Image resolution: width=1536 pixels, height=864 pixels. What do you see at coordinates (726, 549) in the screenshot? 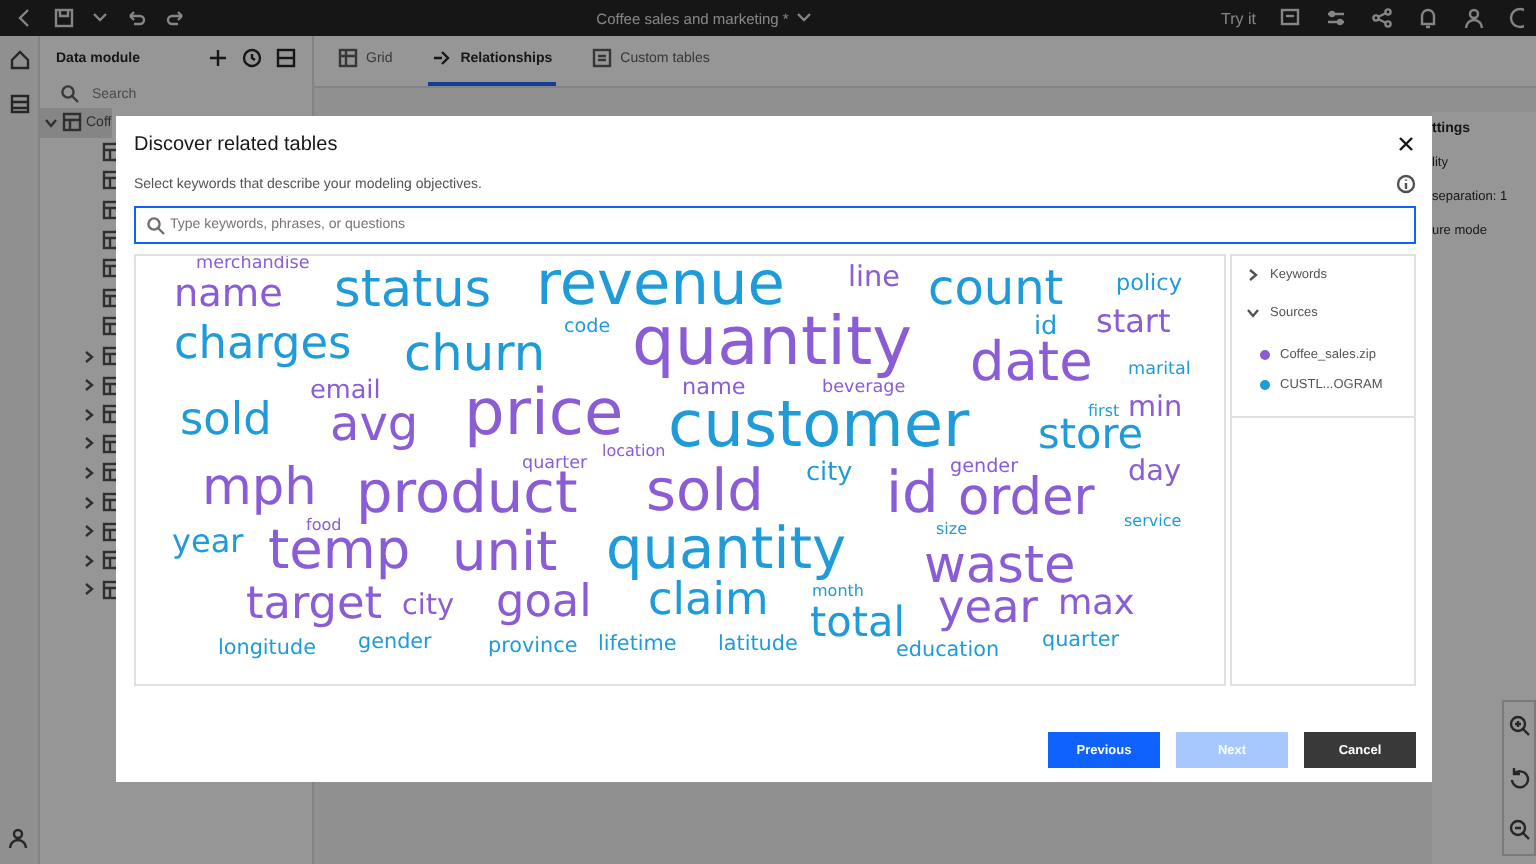
I see `keyword: quantity` at bounding box center [726, 549].